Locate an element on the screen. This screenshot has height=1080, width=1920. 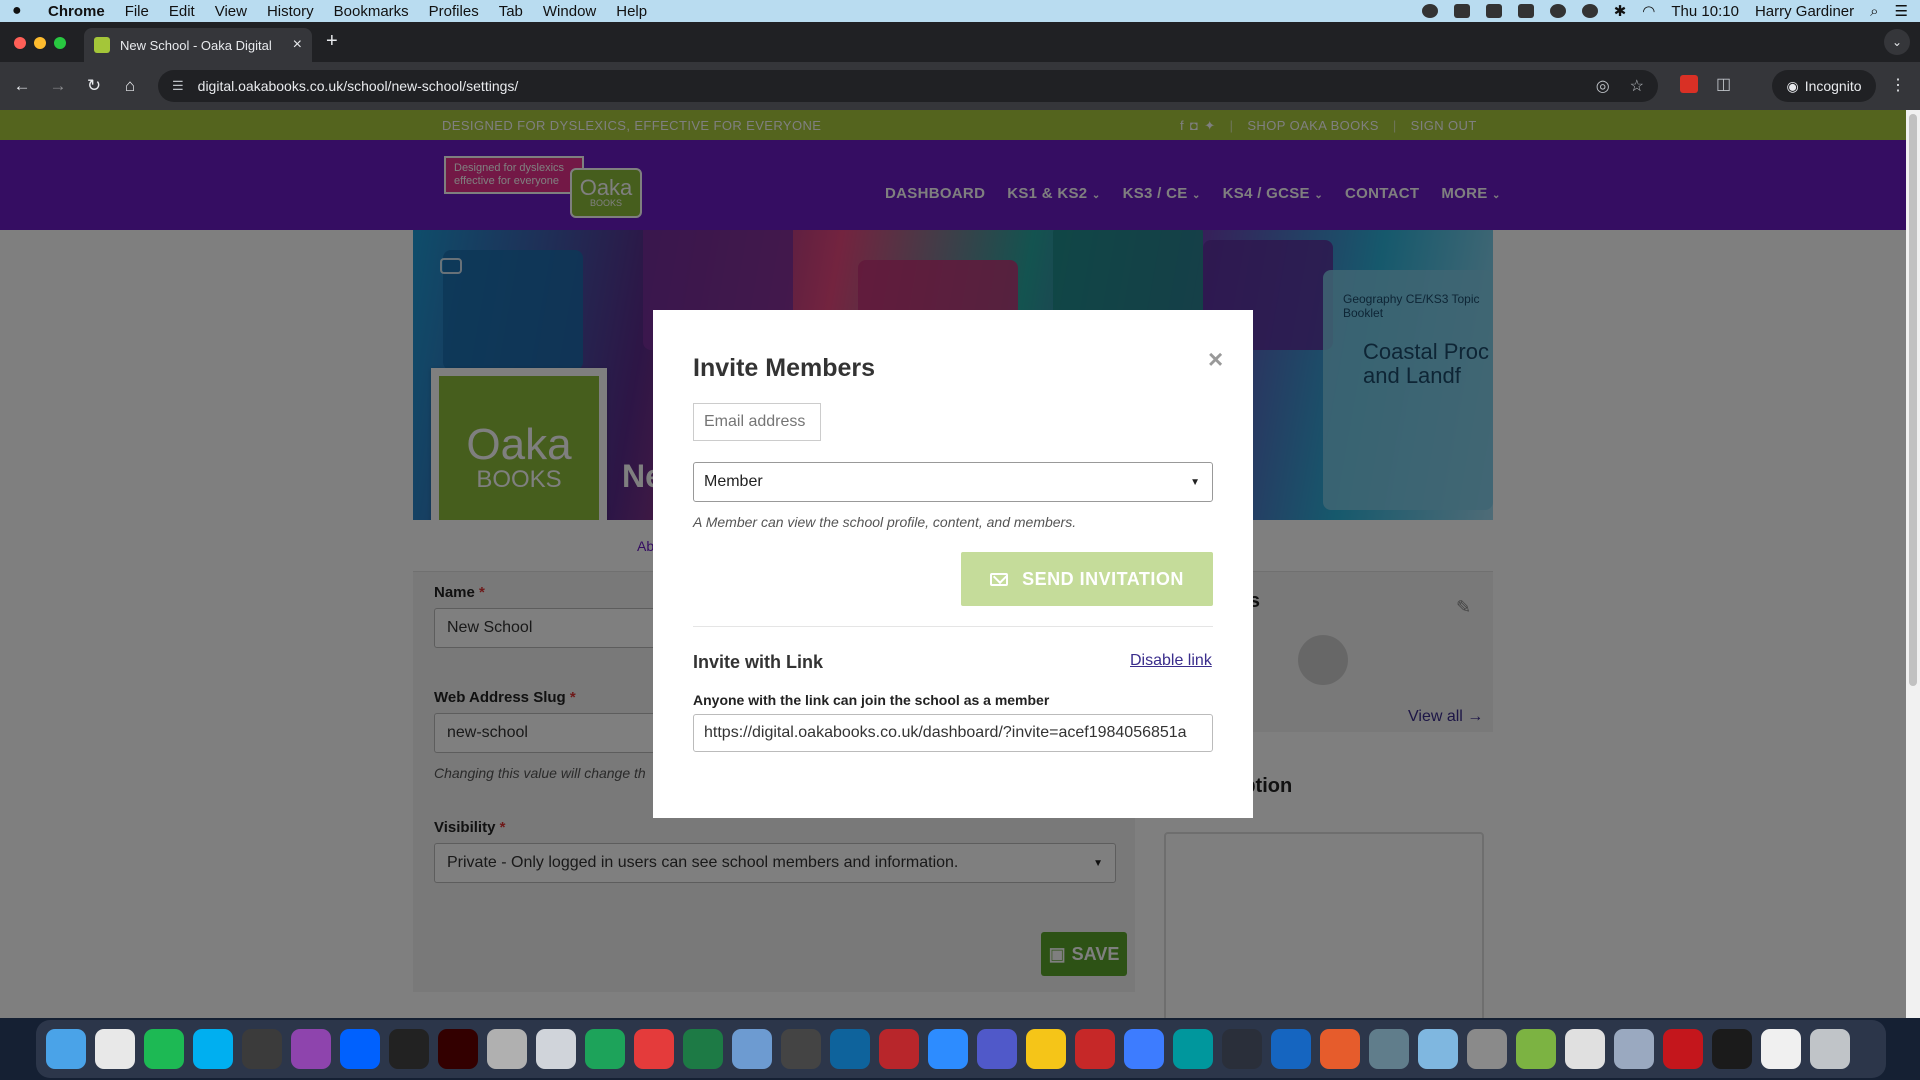
illustrator-icon is located at coordinates (458, 1049).